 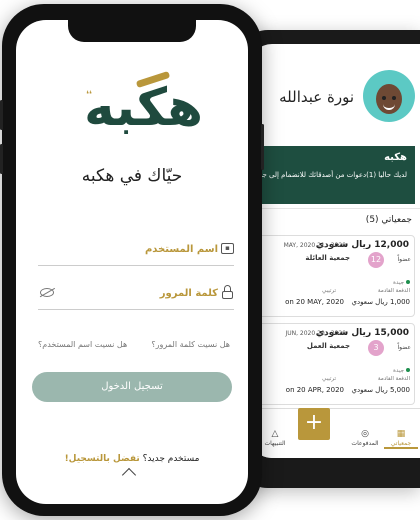 What do you see at coordinates (190, 344) in the screenshot?
I see `forgot-password-link: هل نسيت كلمة المرور؟` at bounding box center [190, 344].